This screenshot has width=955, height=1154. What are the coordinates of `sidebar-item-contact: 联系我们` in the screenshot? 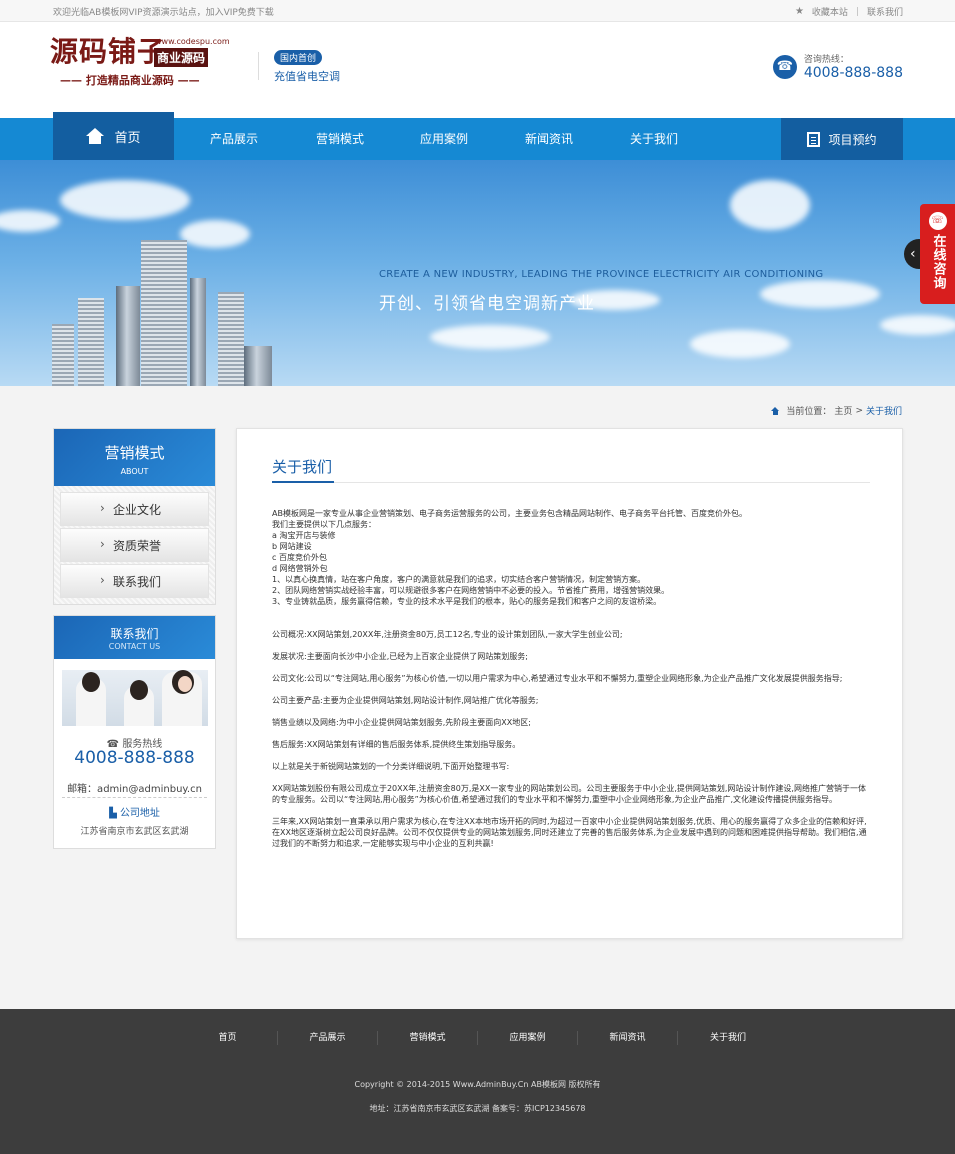 It's located at (134, 581).